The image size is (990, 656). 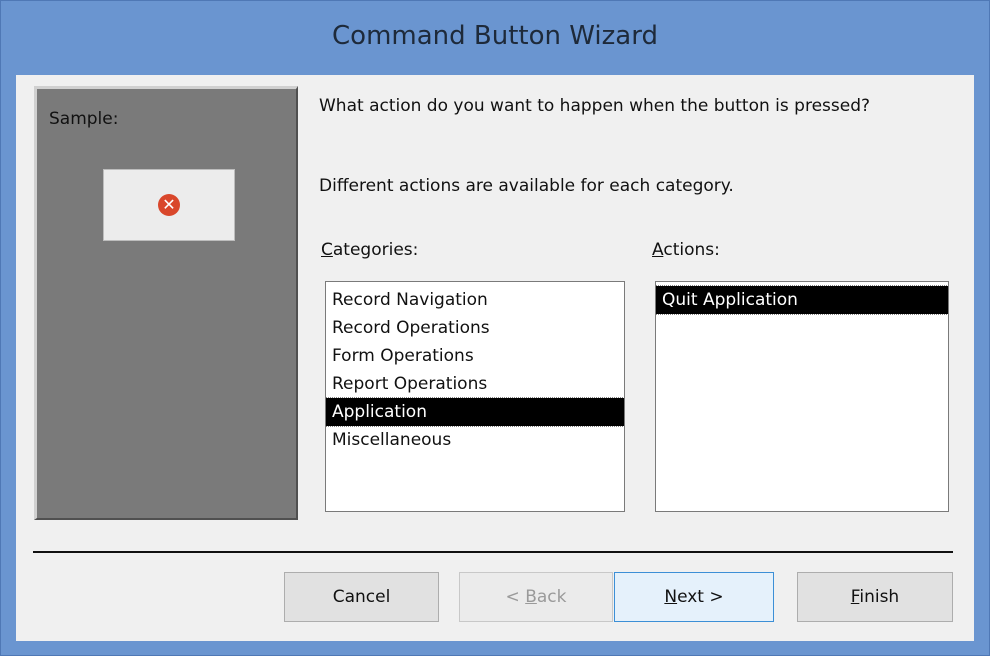 I want to click on next-button: Next >, so click(x=694, y=597).